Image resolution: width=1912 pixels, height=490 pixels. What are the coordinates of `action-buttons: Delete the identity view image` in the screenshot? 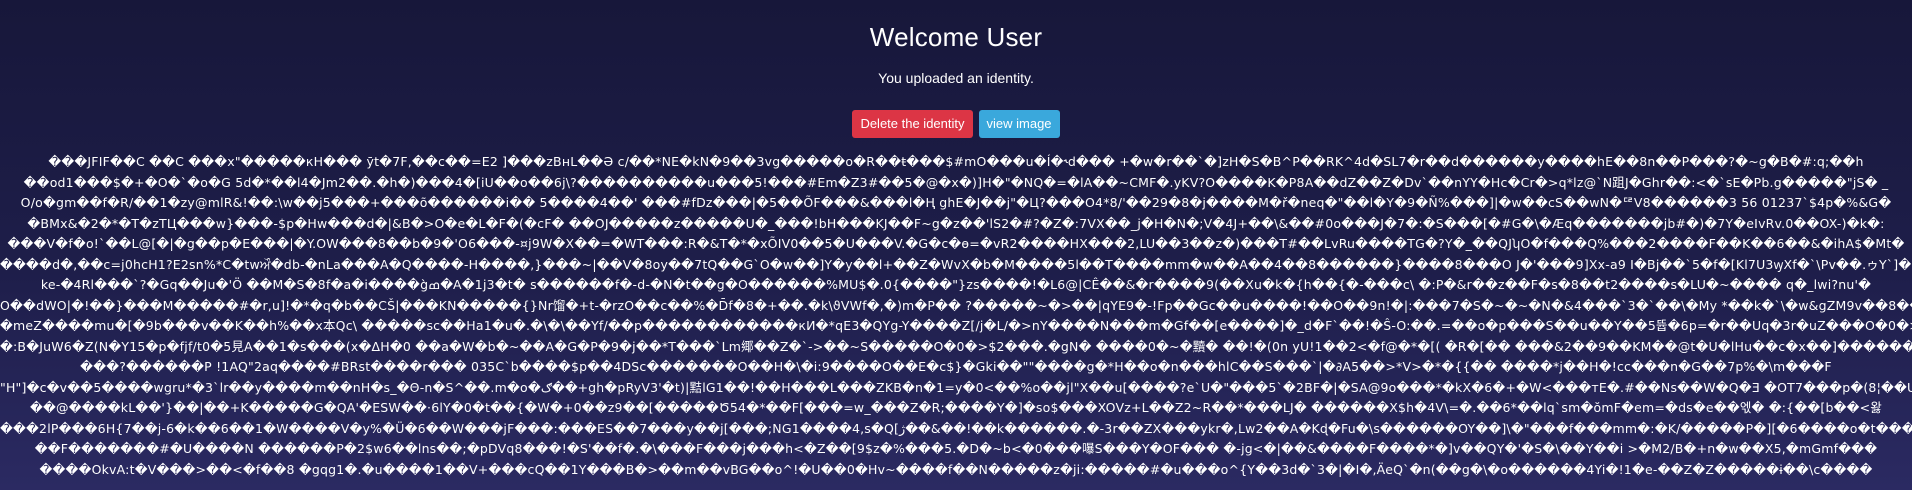 It's located at (956, 124).